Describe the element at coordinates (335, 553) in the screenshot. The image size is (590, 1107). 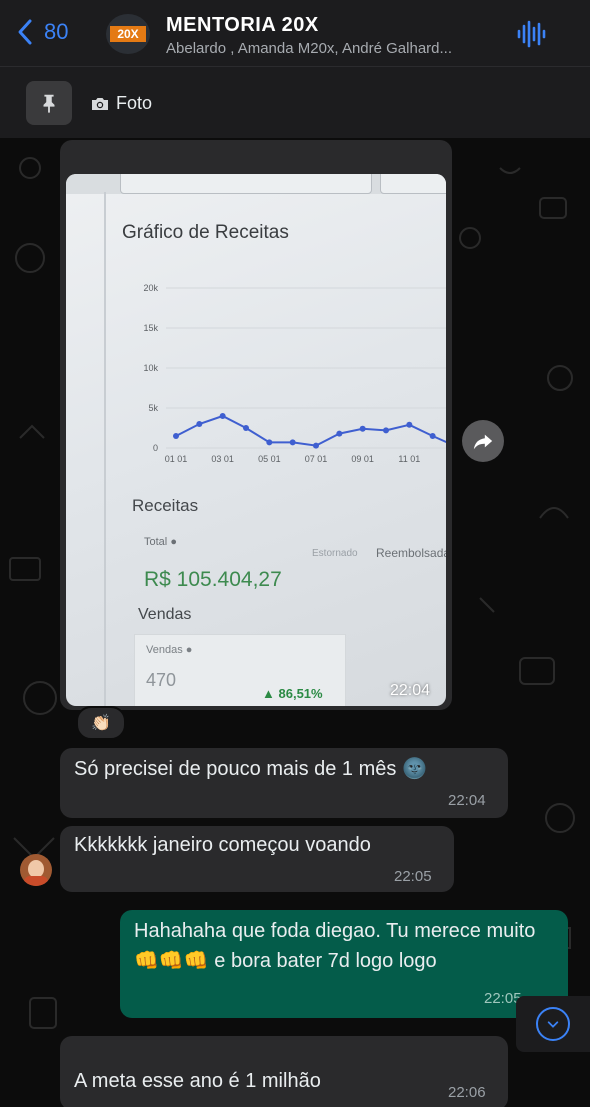
I see `photo-estornado-label: Estornado` at that location.